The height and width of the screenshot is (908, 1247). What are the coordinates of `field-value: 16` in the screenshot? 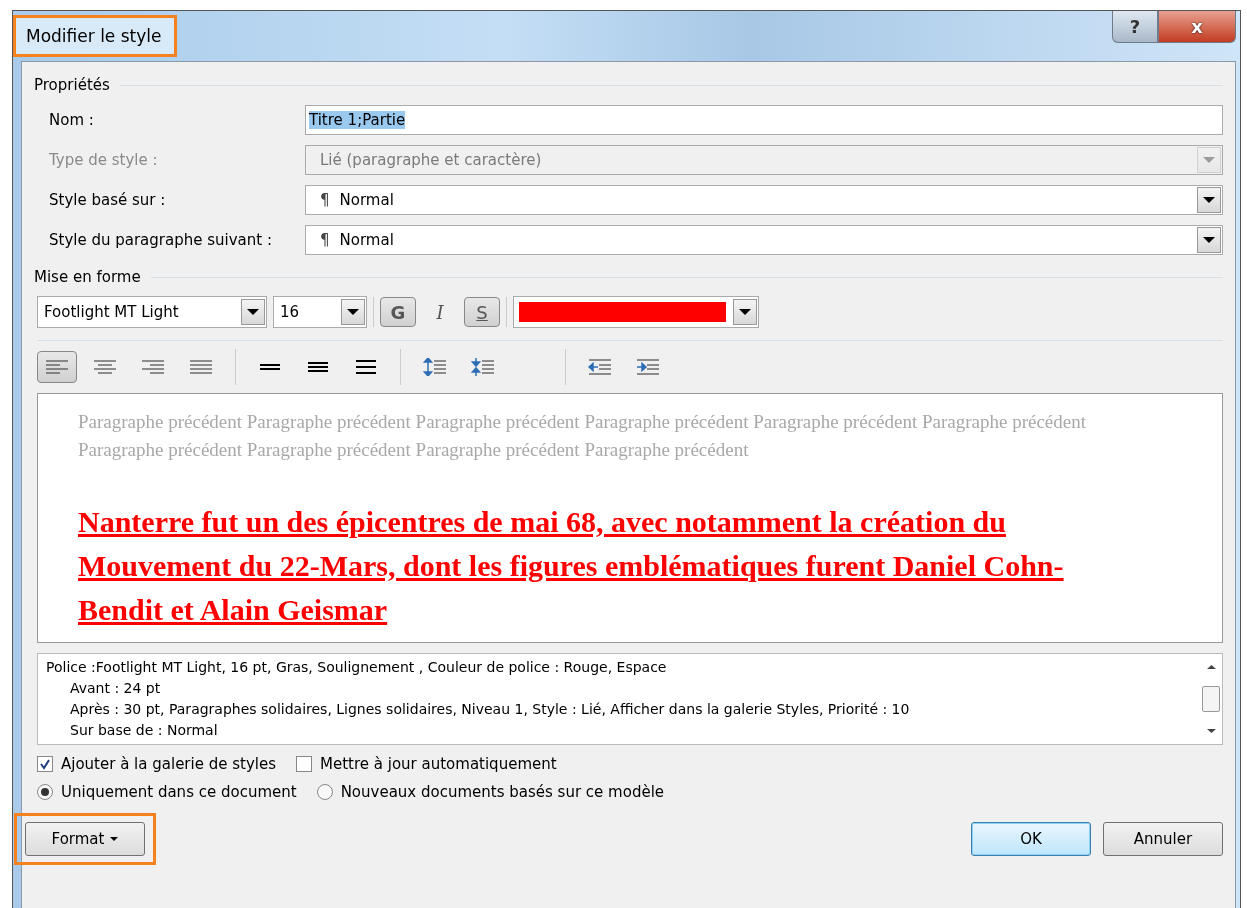 It's located at (290, 312).